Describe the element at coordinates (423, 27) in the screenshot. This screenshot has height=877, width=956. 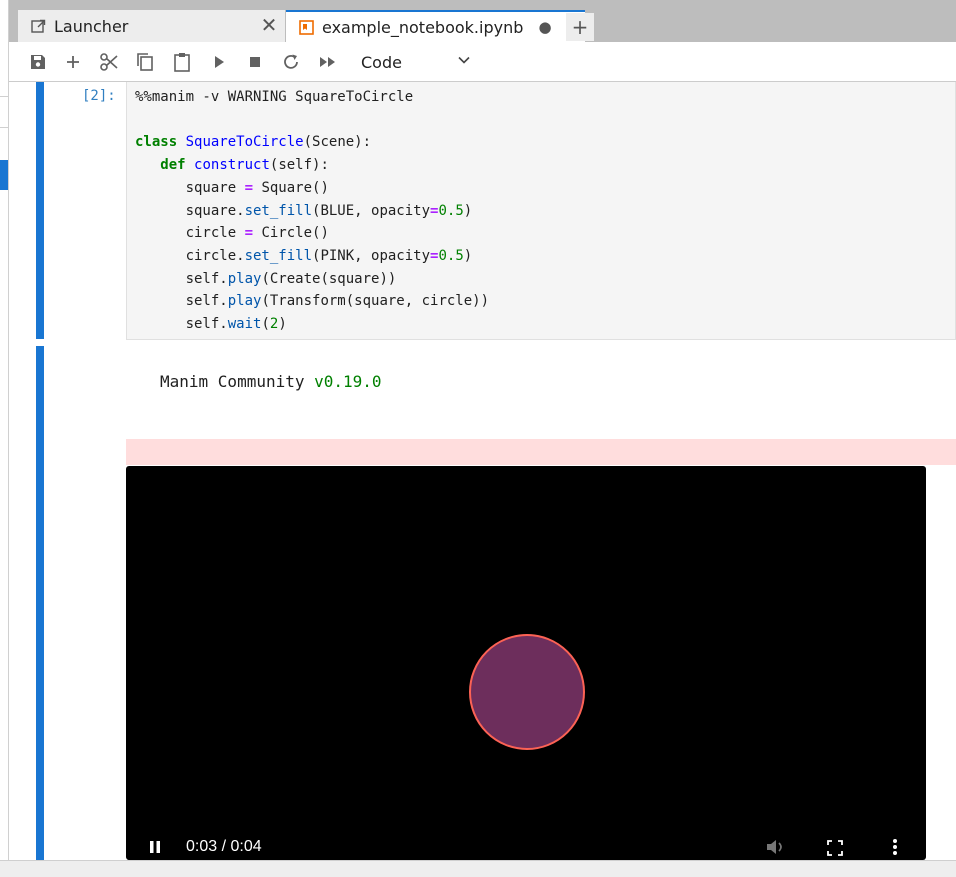
I see `tab-label: example_notebook.ipynb` at that location.